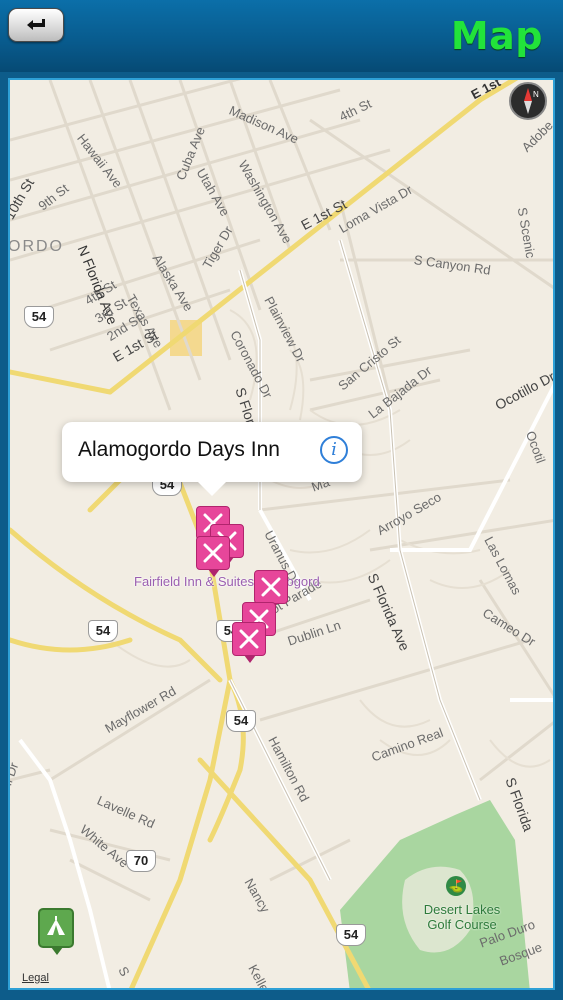  Describe the element at coordinates (536, 94) in the screenshot. I see `svg-text: N` at that location.